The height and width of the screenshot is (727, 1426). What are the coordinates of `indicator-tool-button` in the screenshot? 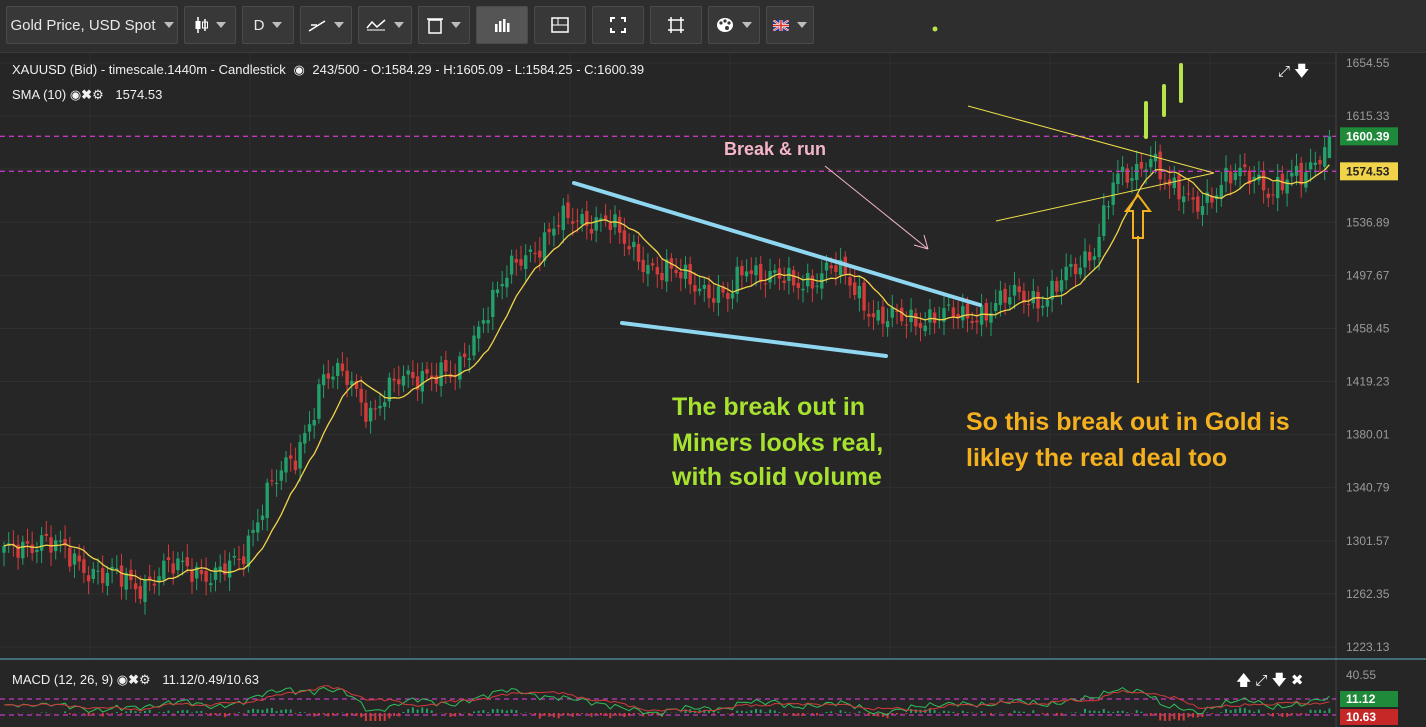 It's located at (385, 25).